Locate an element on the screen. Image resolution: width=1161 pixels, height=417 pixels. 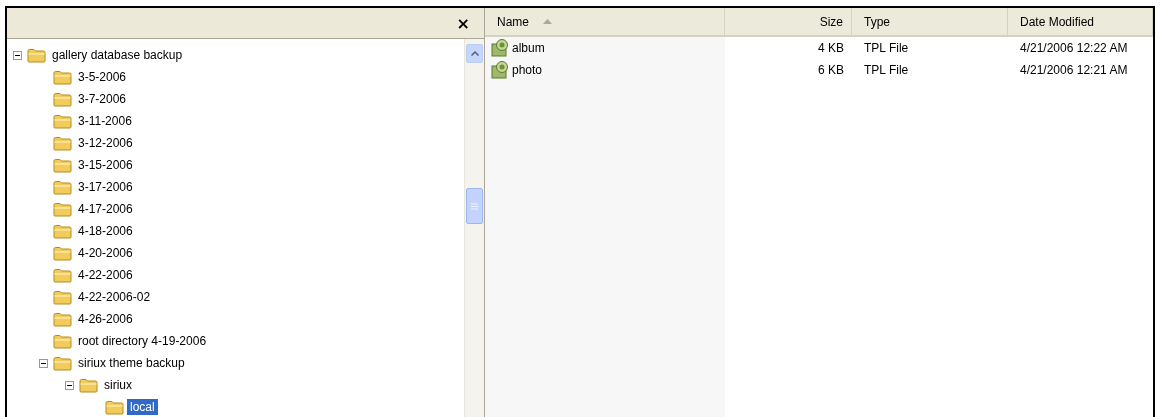
column-header: Size is located at coordinates (788, 21).